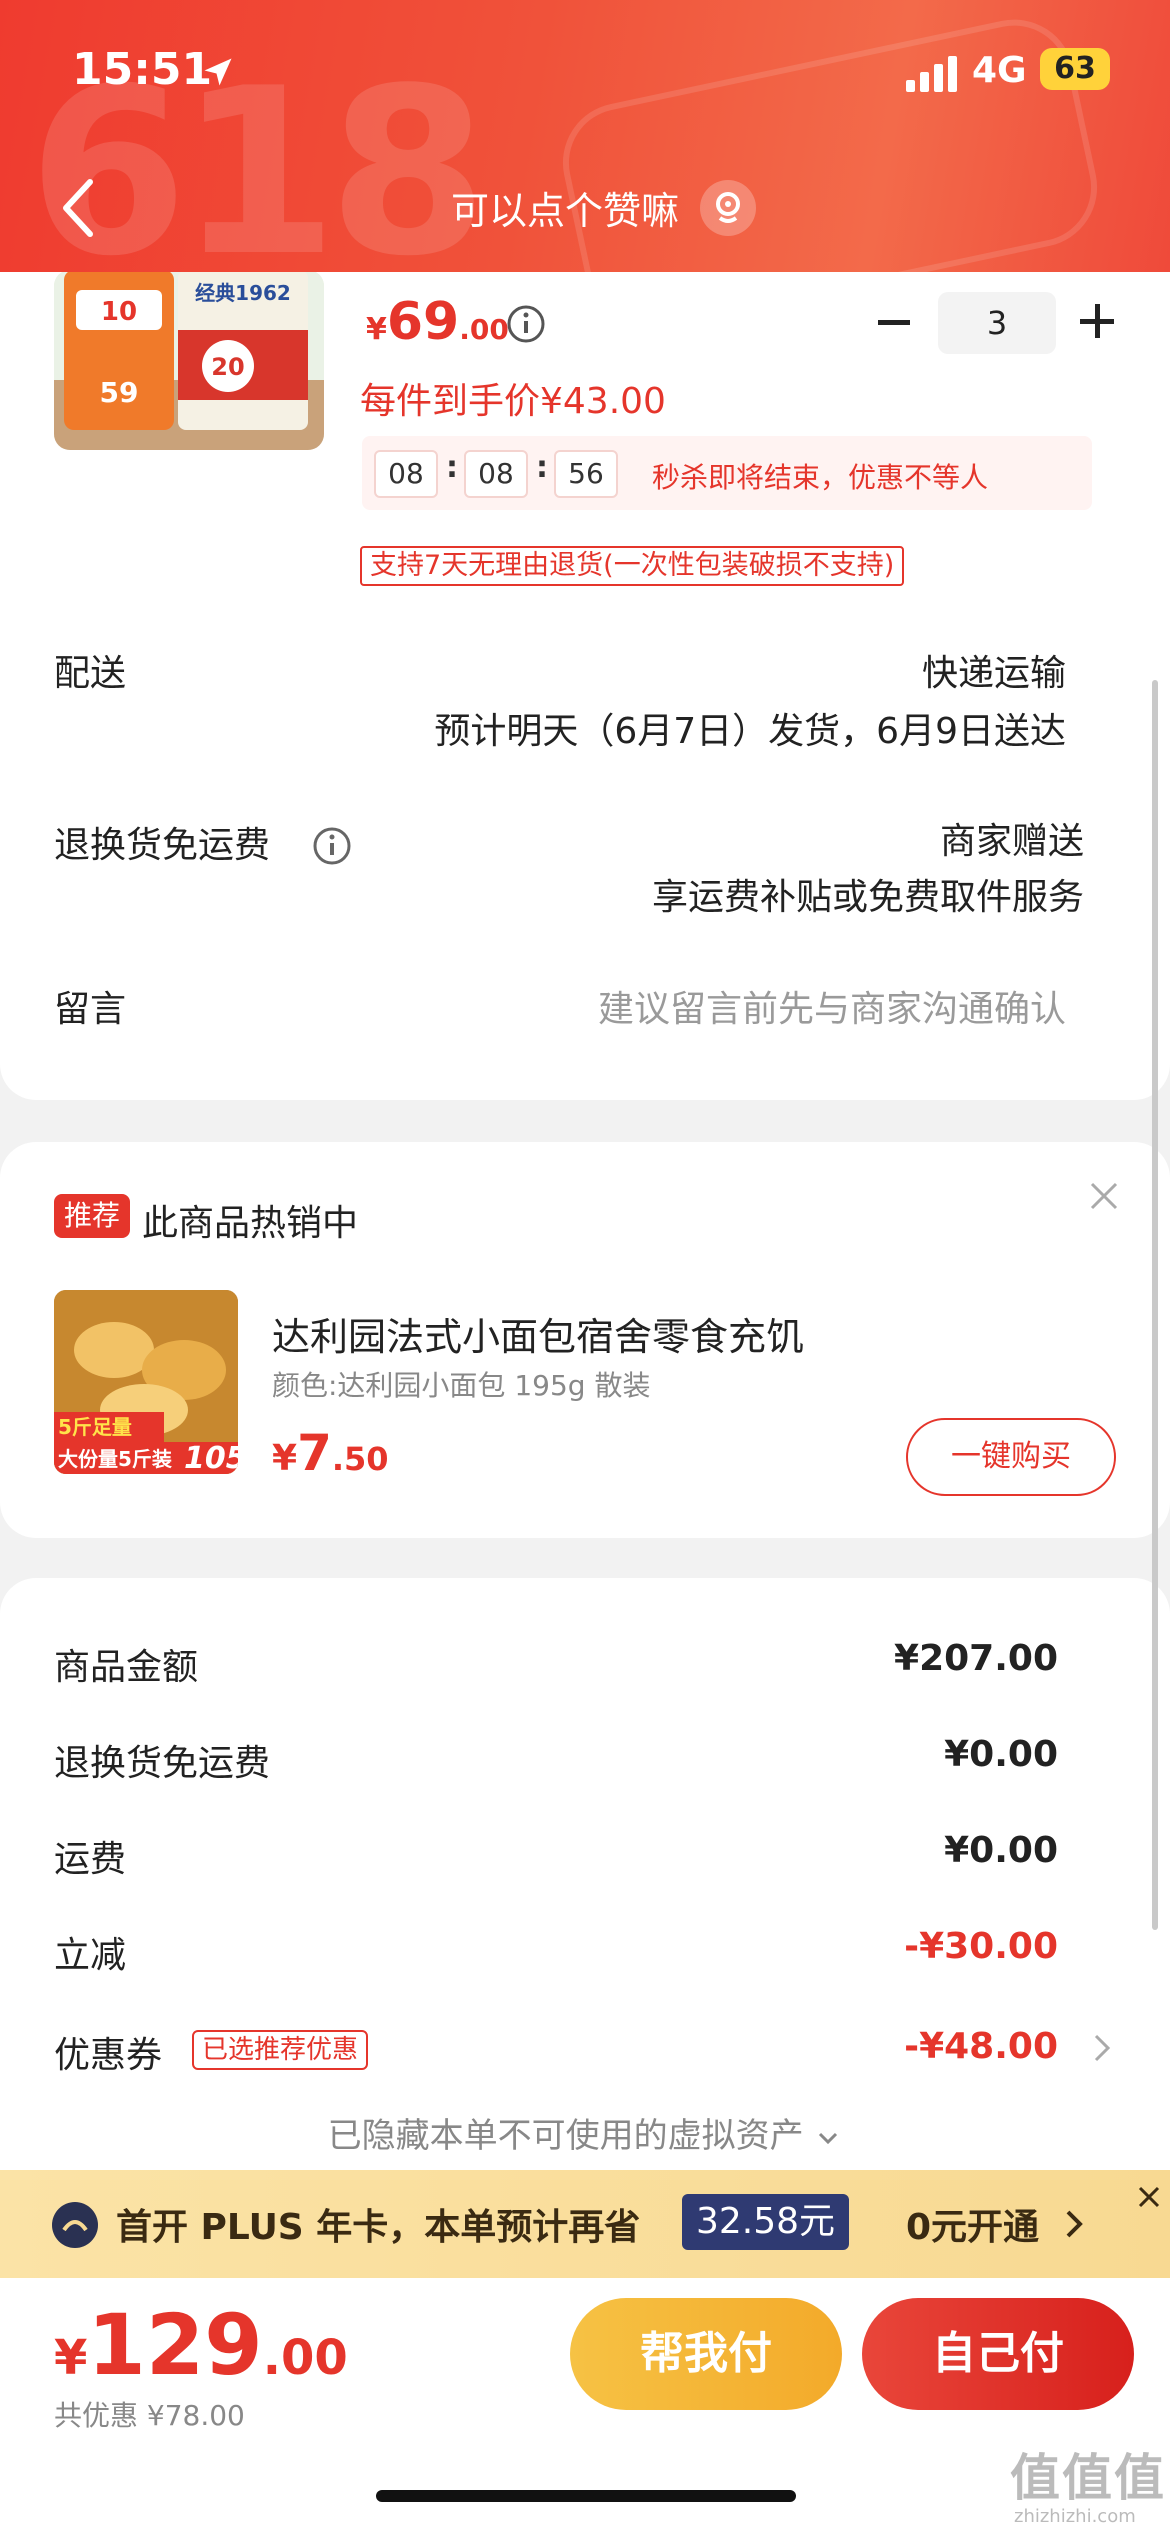 The width and height of the screenshot is (1170, 2532). I want to click on product-img-small-price: 59, so click(119, 392).